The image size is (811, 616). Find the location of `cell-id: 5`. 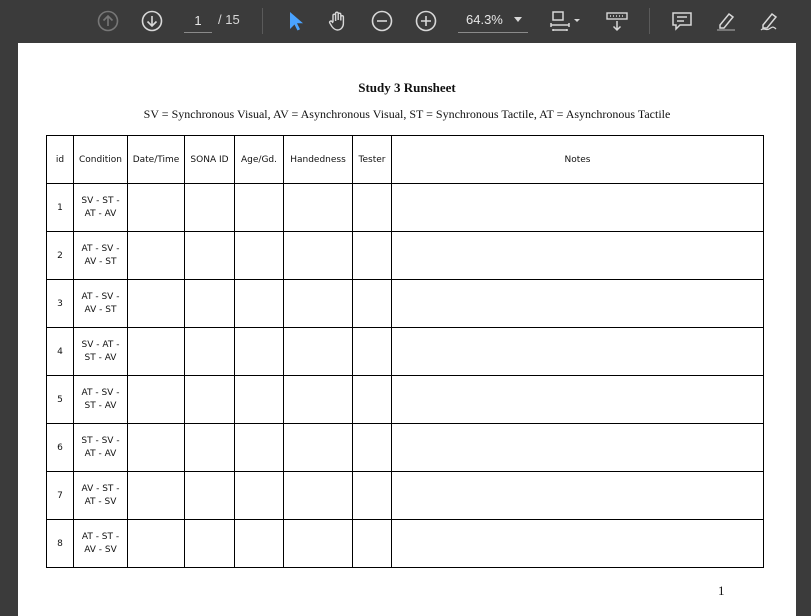

cell-id: 5 is located at coordinates (60, 399).